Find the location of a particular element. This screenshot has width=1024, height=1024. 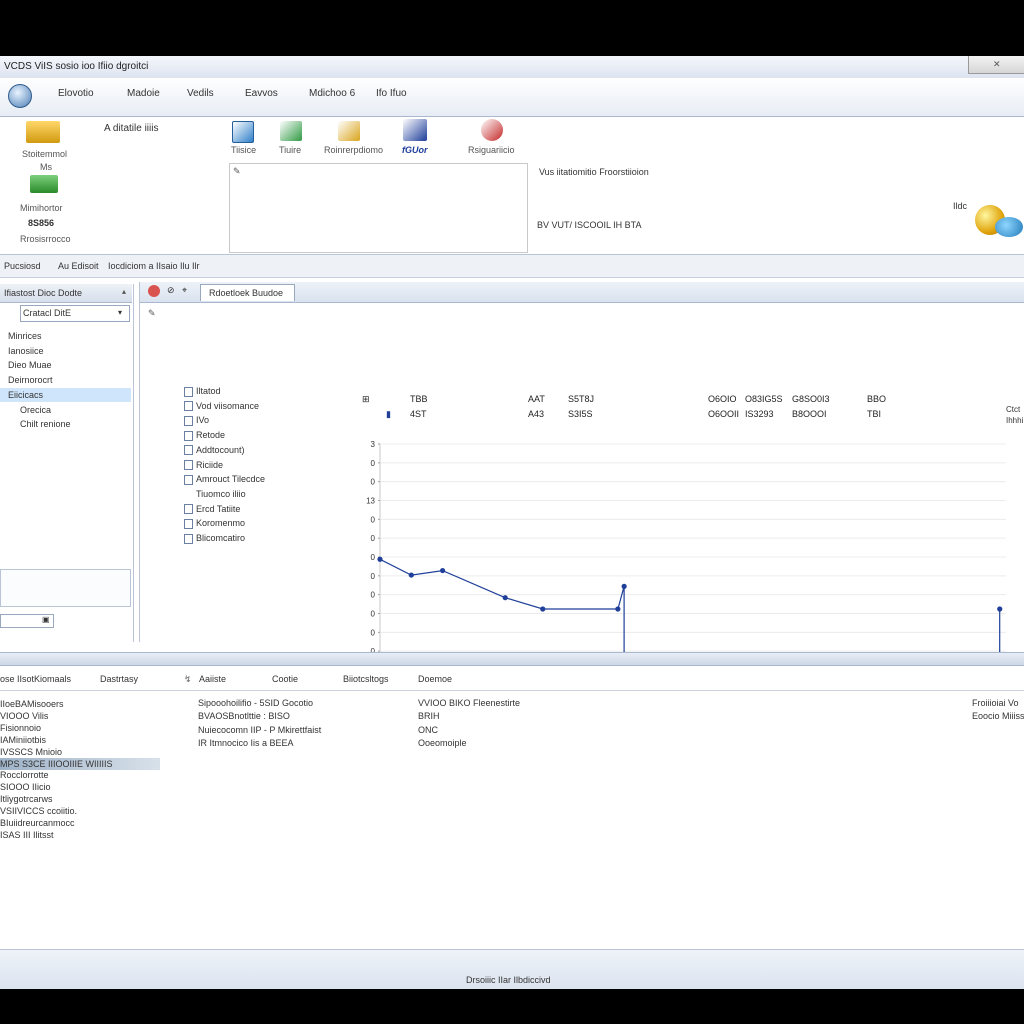

col-header-5: Biiotcsltogs is located at coordinates (366, 679).